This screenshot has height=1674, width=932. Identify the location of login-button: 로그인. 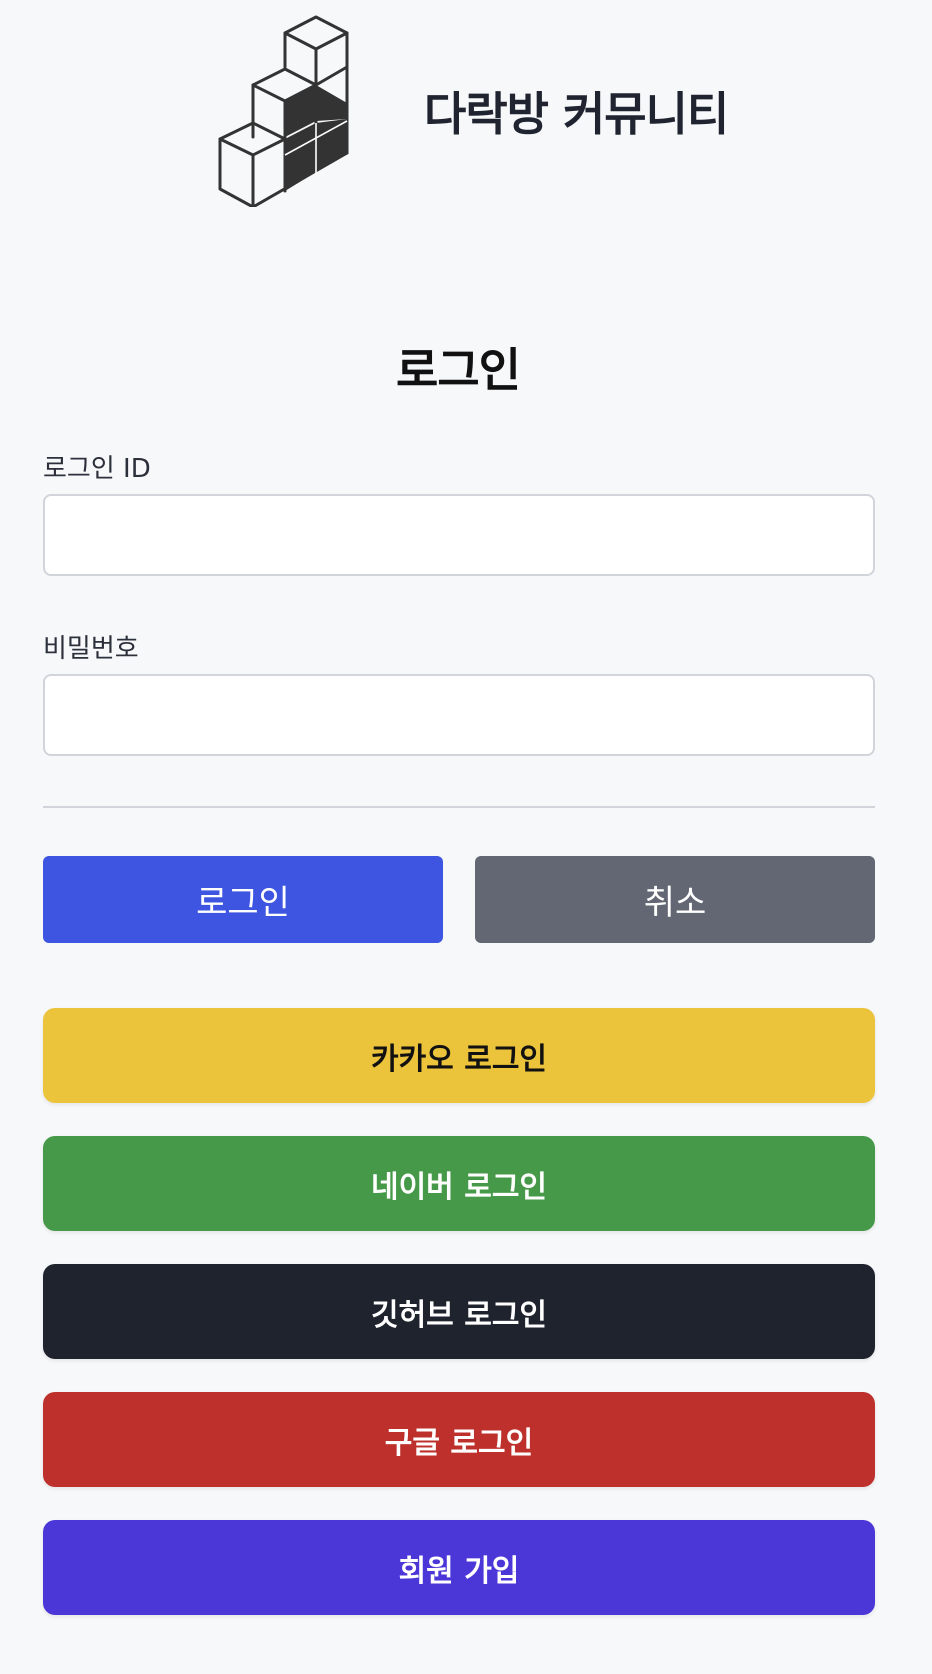
(243, 899).